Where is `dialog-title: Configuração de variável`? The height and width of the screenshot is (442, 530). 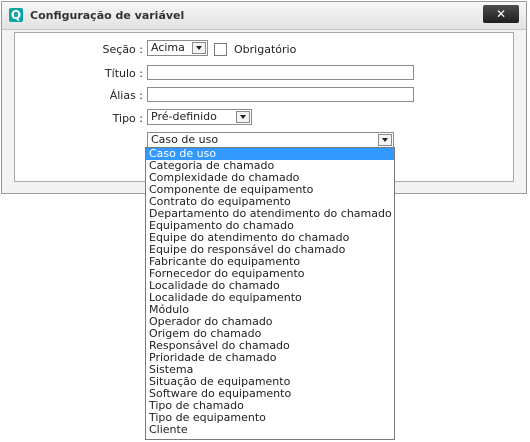 dialog-title: Configuração de variável is located at coordinates (107, 15).